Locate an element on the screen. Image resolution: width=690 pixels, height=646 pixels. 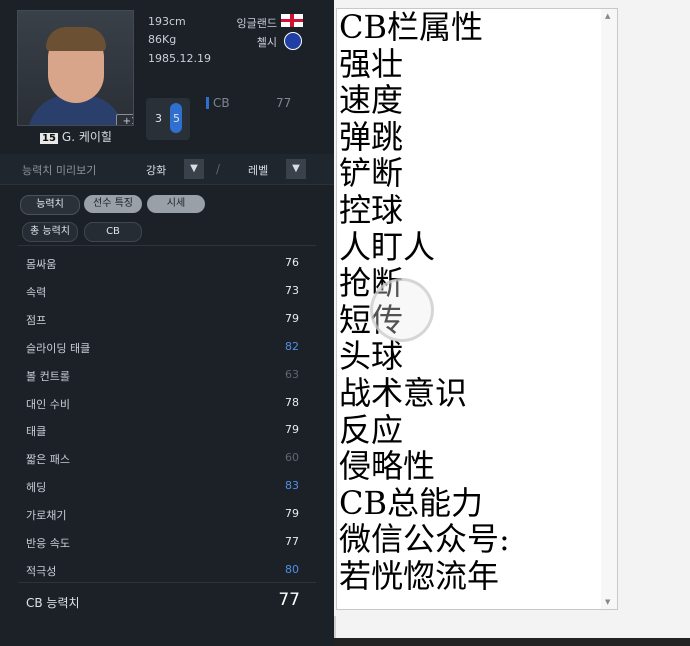
watermark-circle is located at coordinates (402, 310).